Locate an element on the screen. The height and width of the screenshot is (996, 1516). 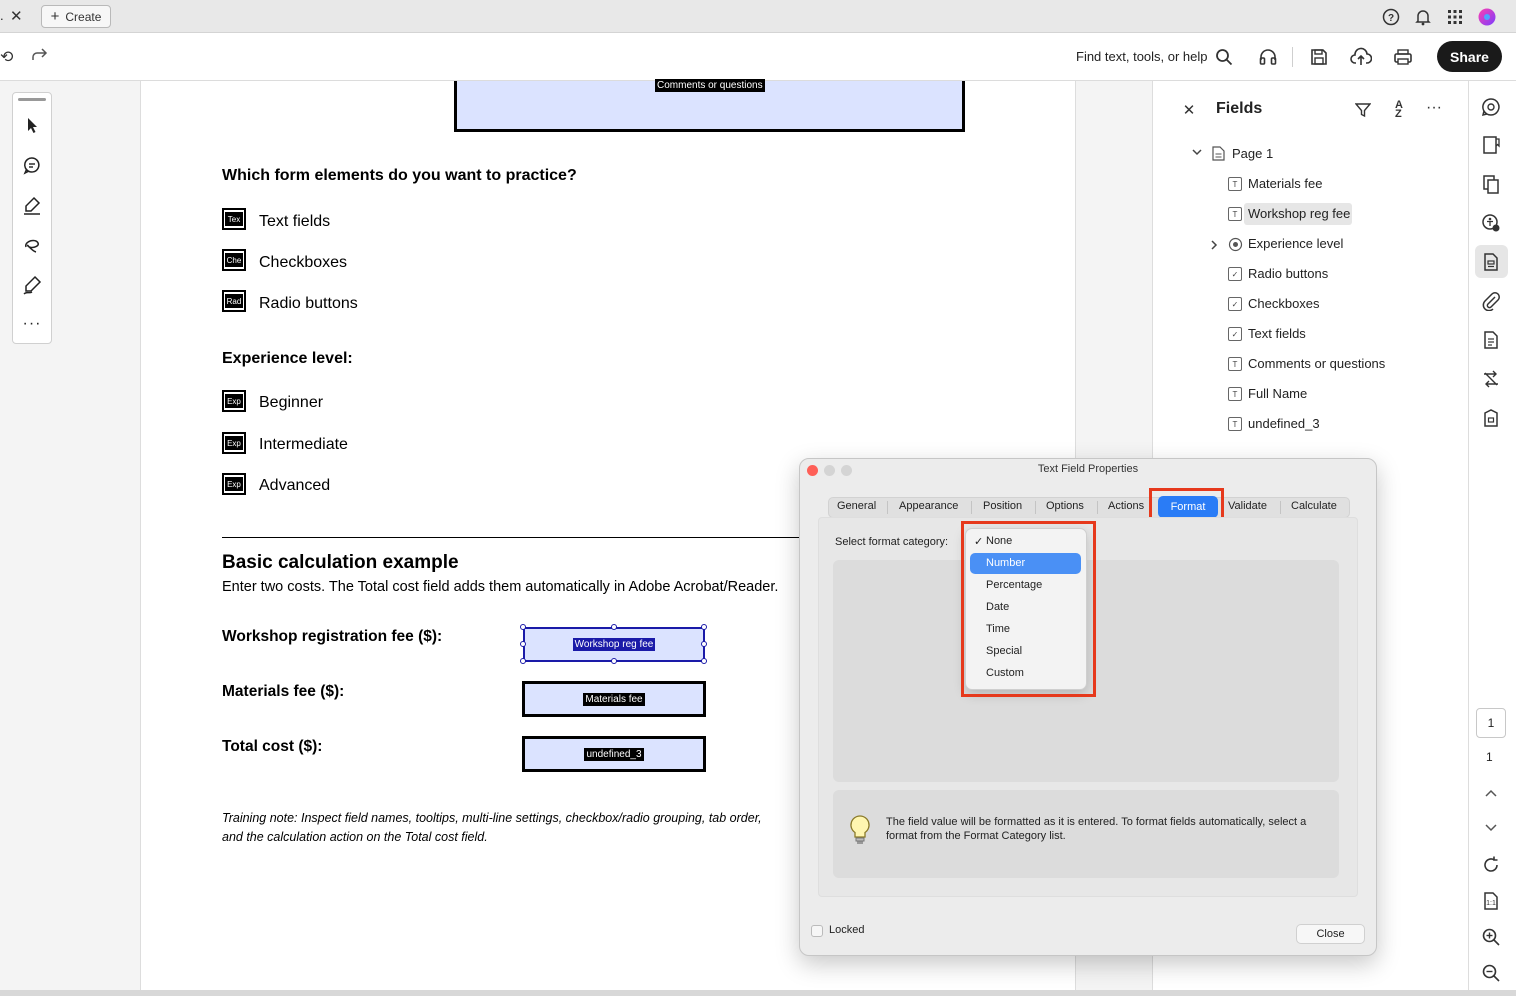
add-comment-icon is located at coordinates (32, 165).